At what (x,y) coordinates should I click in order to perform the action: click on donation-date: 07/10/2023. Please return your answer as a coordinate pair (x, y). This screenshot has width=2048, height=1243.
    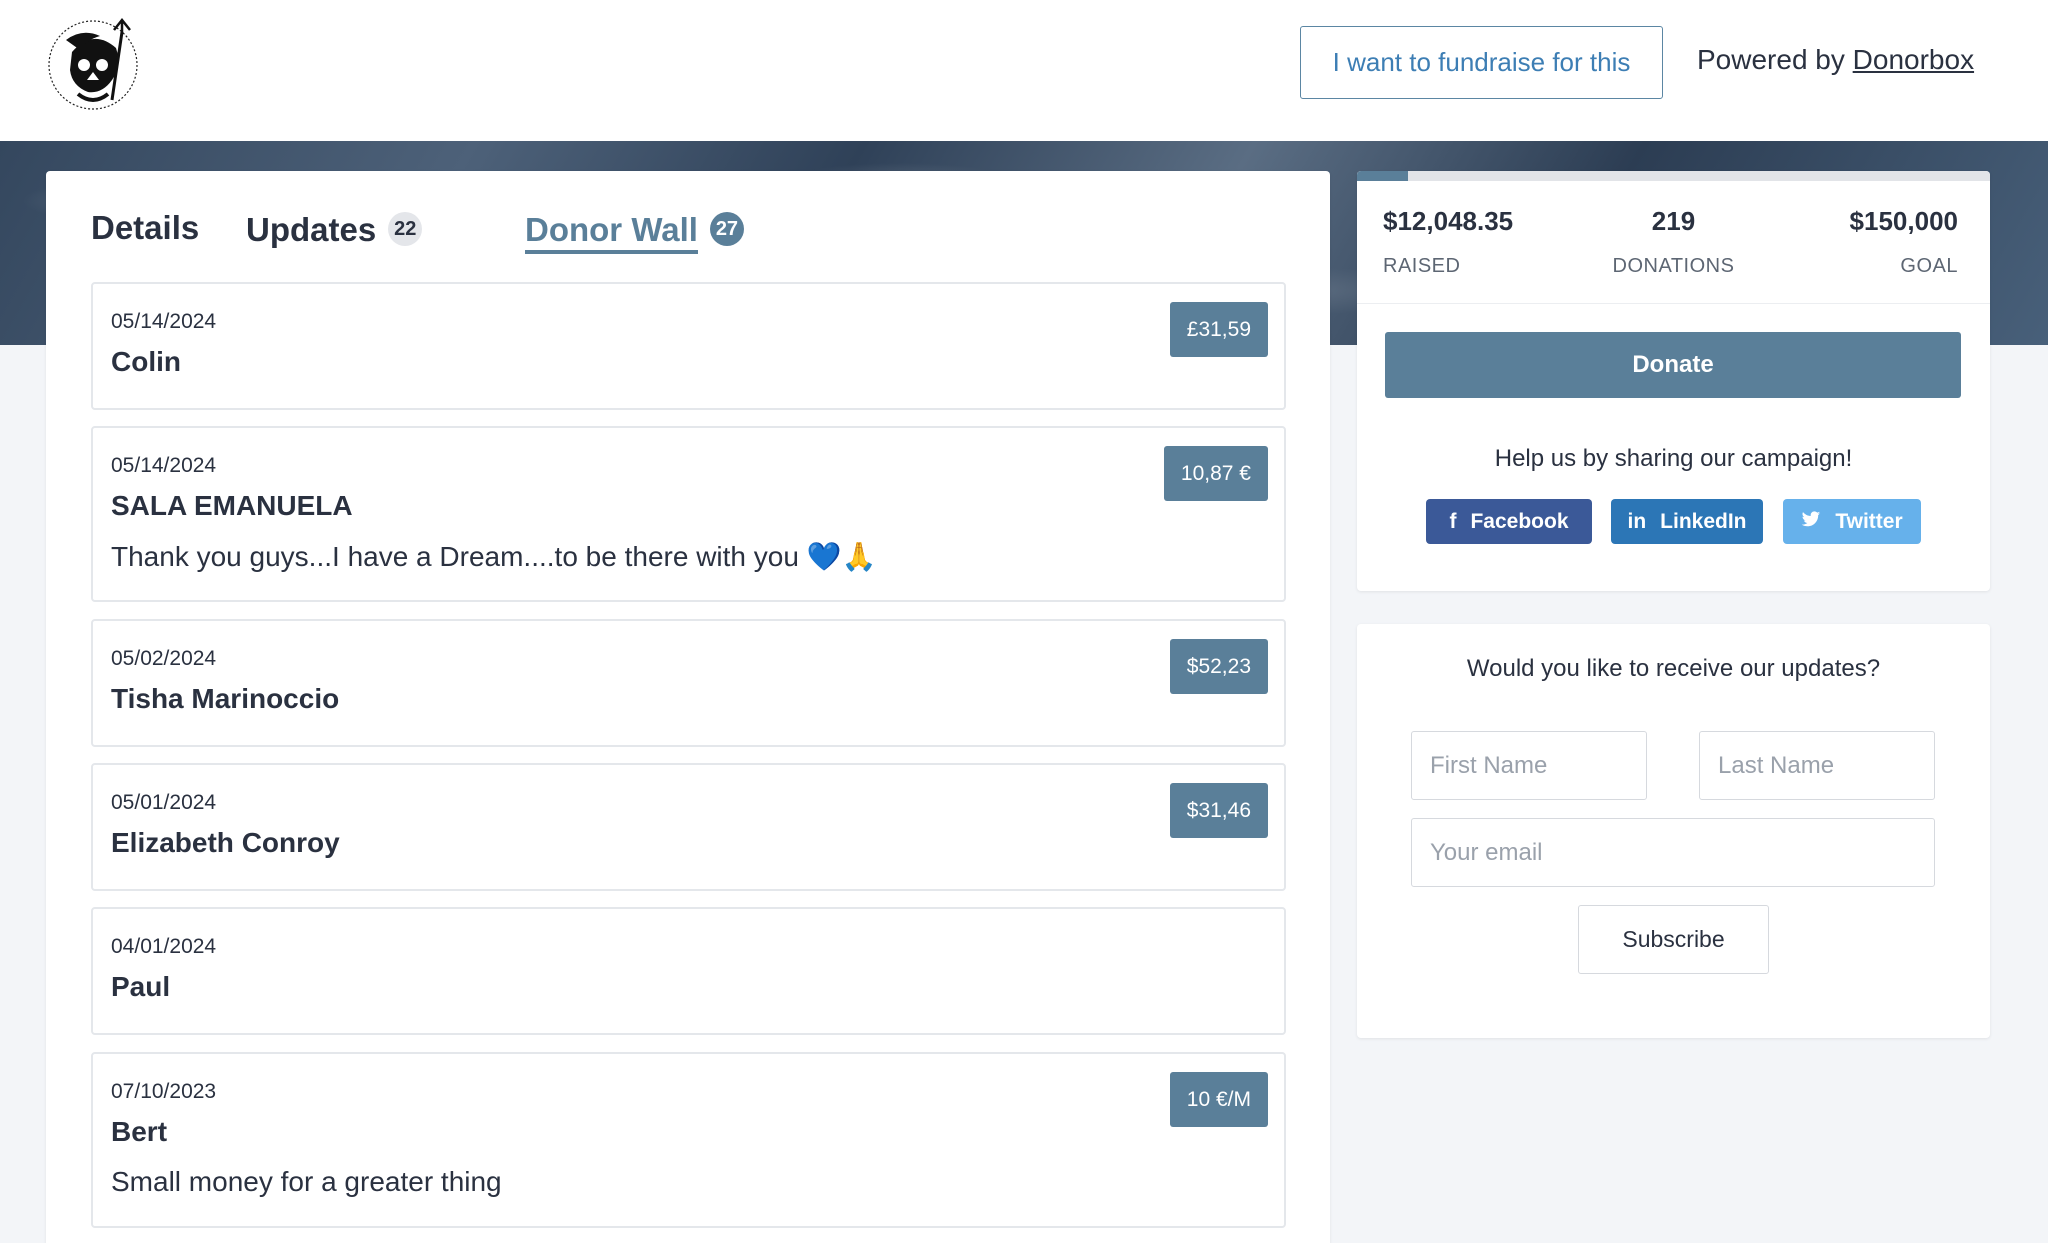
    Looking at the image, I should click on (164, 1091).